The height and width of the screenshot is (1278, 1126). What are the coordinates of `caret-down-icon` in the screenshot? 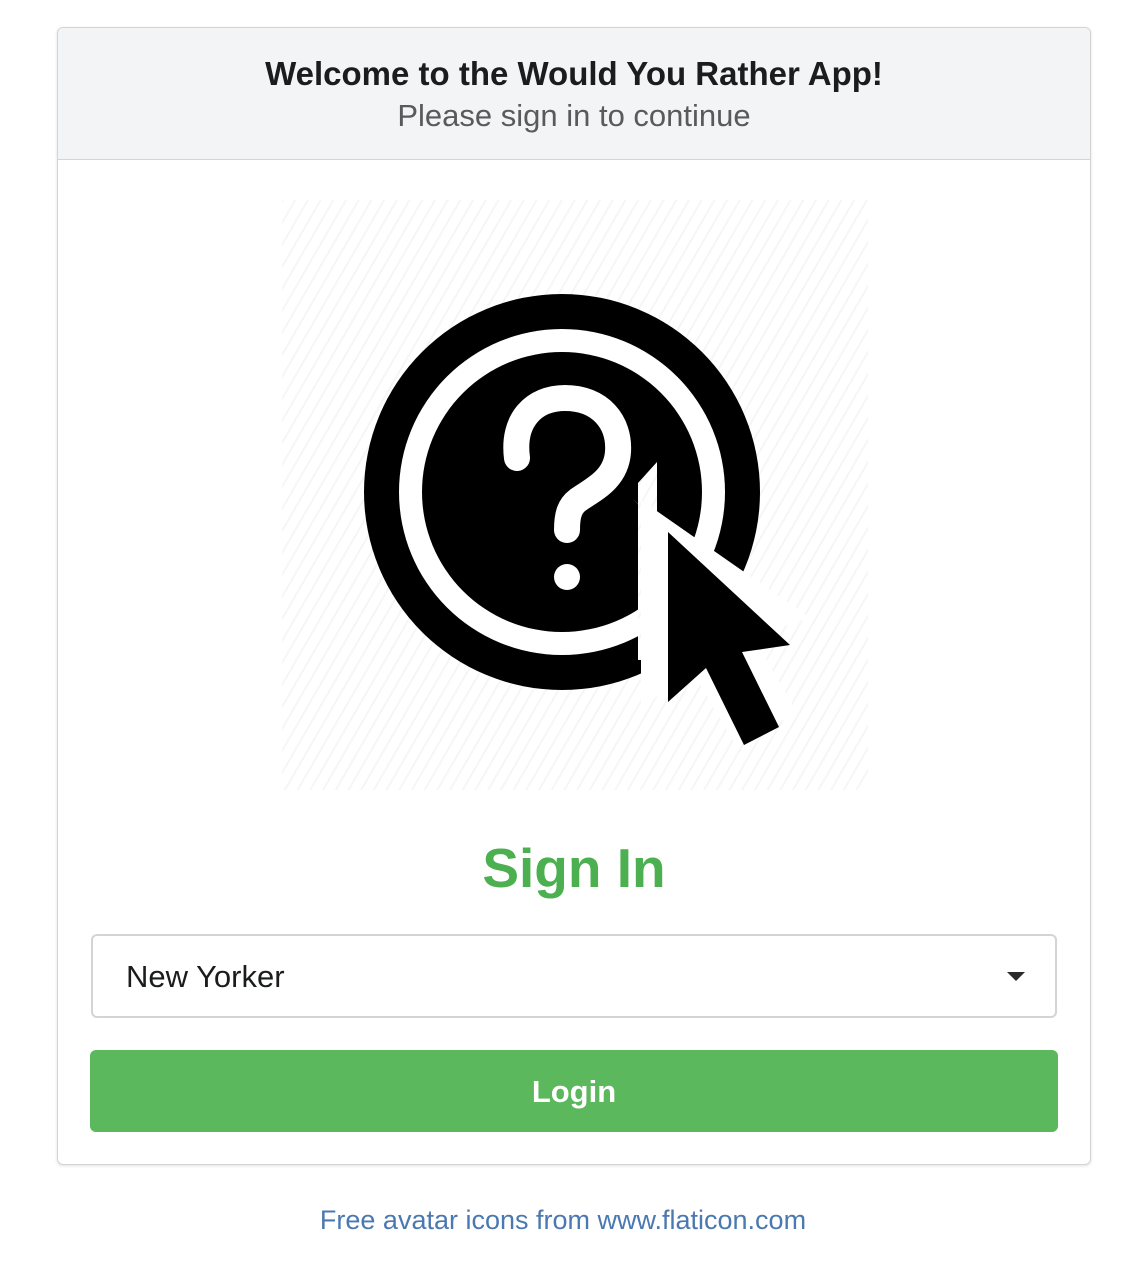 It's located at (1016, 976).